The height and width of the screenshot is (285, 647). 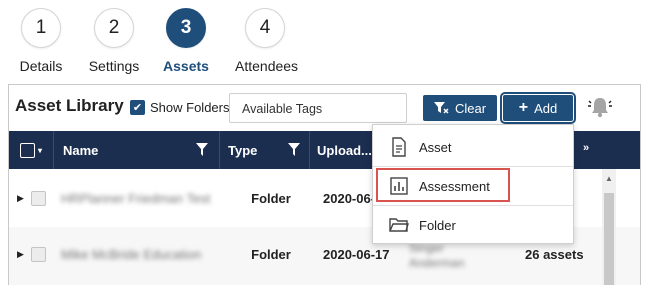 What do you see at coordinates (600, 107) in the screenshot?
I see `notification-bell-icon` at bounding box center [600, 107].